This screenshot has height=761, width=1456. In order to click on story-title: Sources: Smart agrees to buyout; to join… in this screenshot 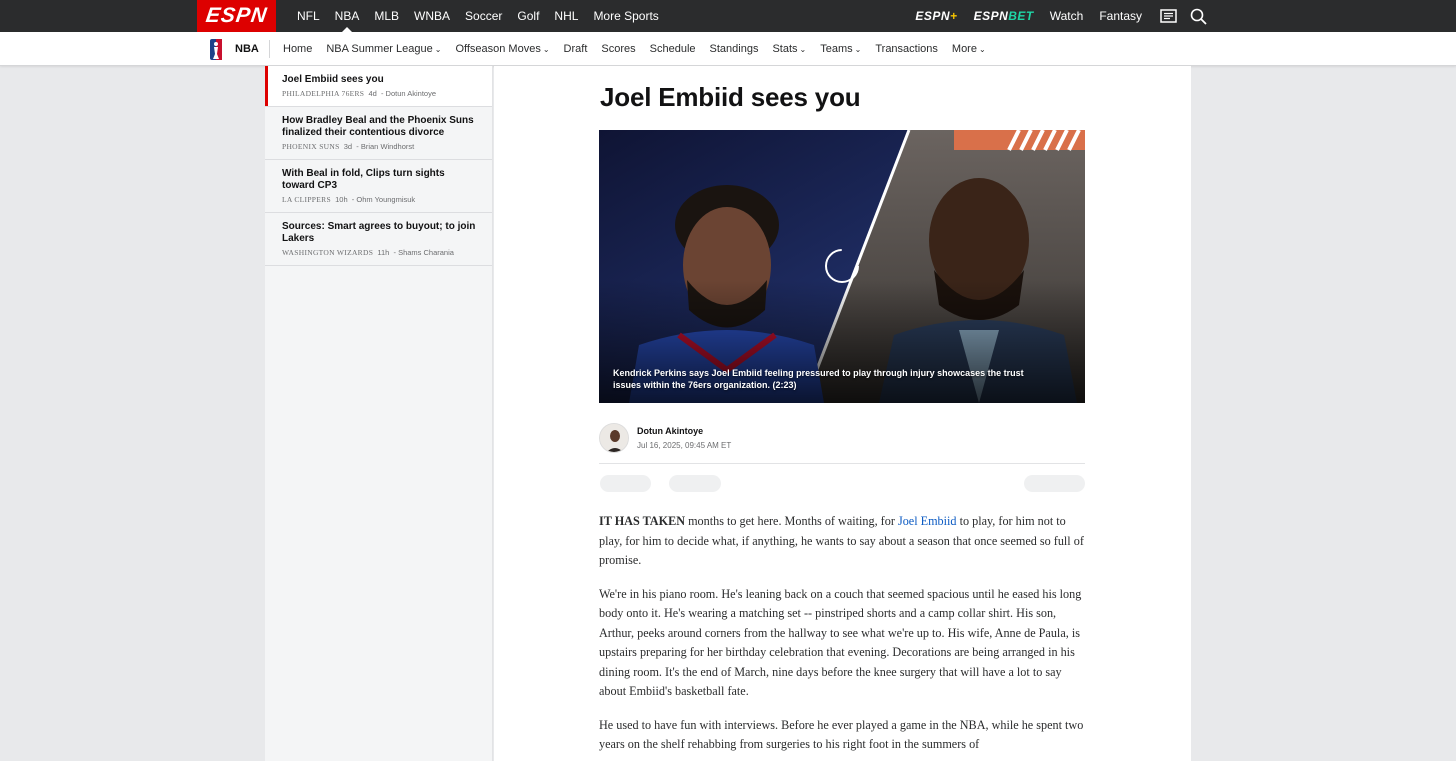, I will do `click(379, 232)`.